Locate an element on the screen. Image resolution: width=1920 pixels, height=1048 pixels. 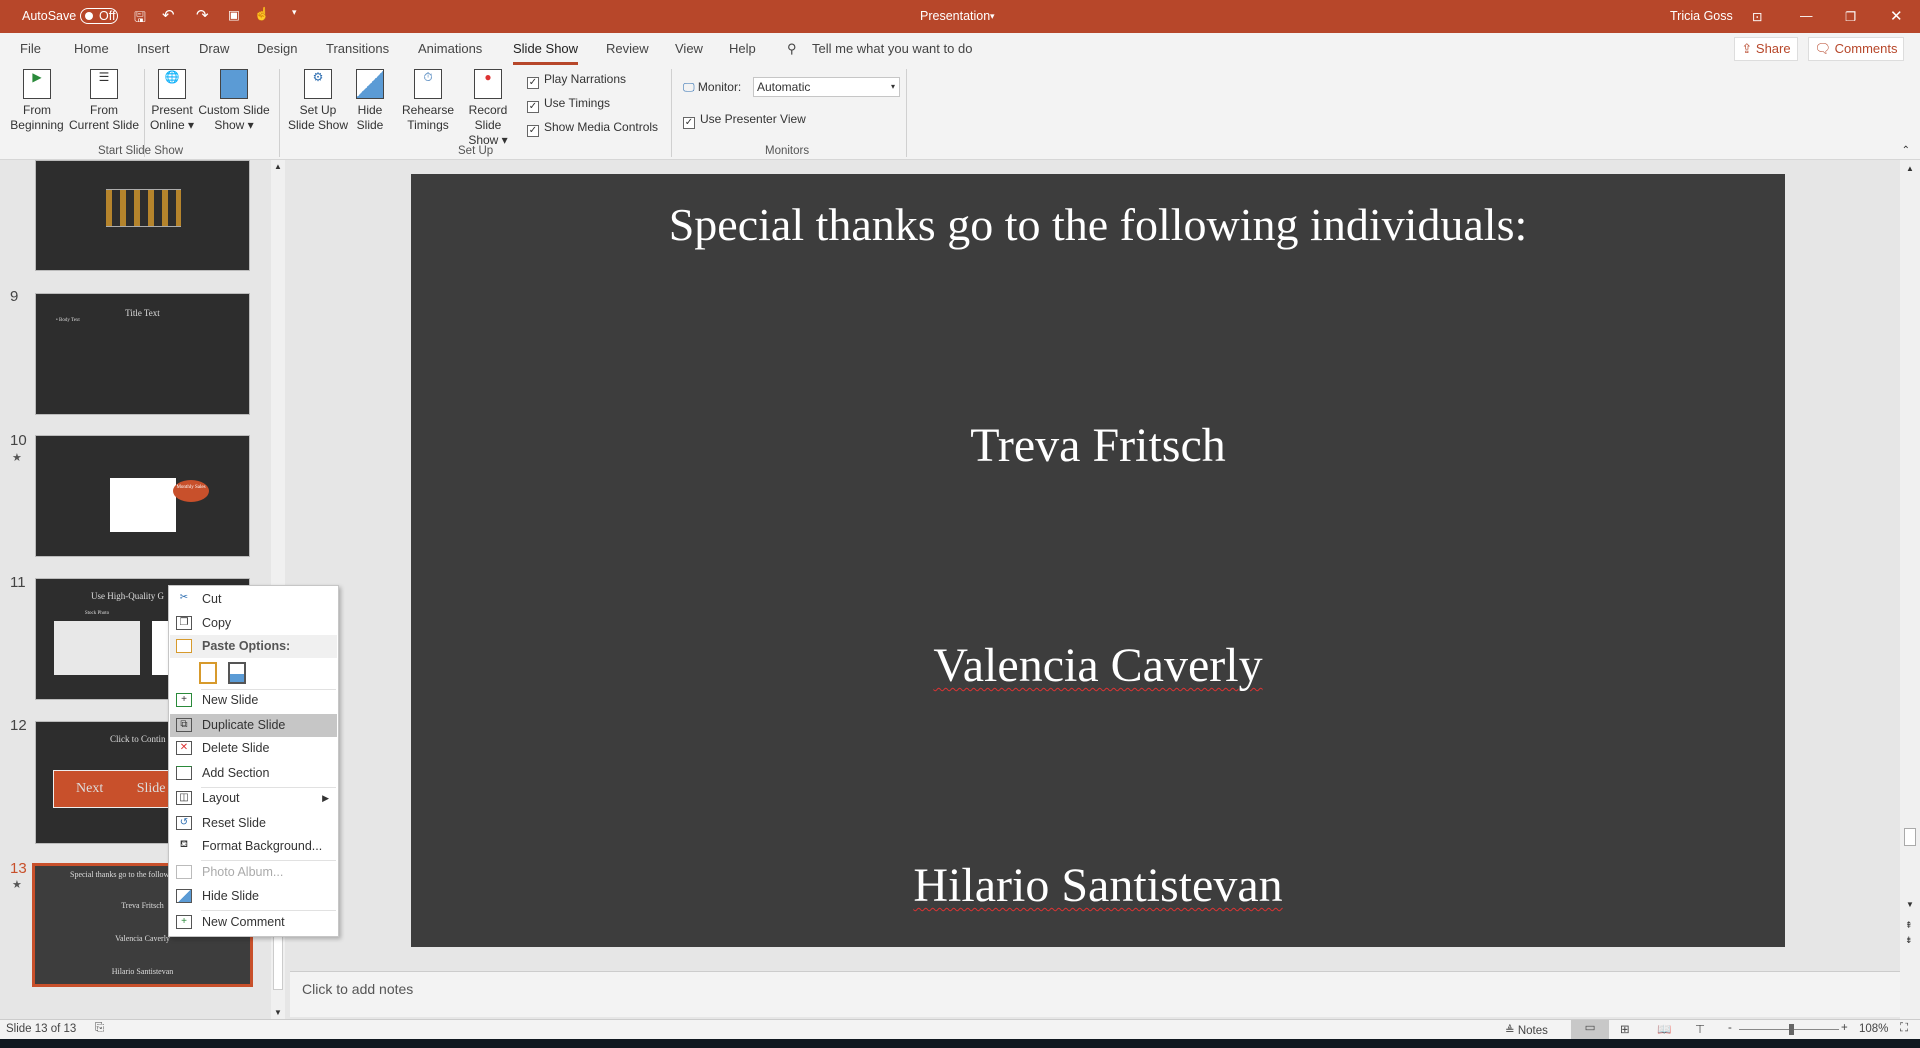
collapse-ribbon-icon: ⌃ is located at coordinates (1906, 150).